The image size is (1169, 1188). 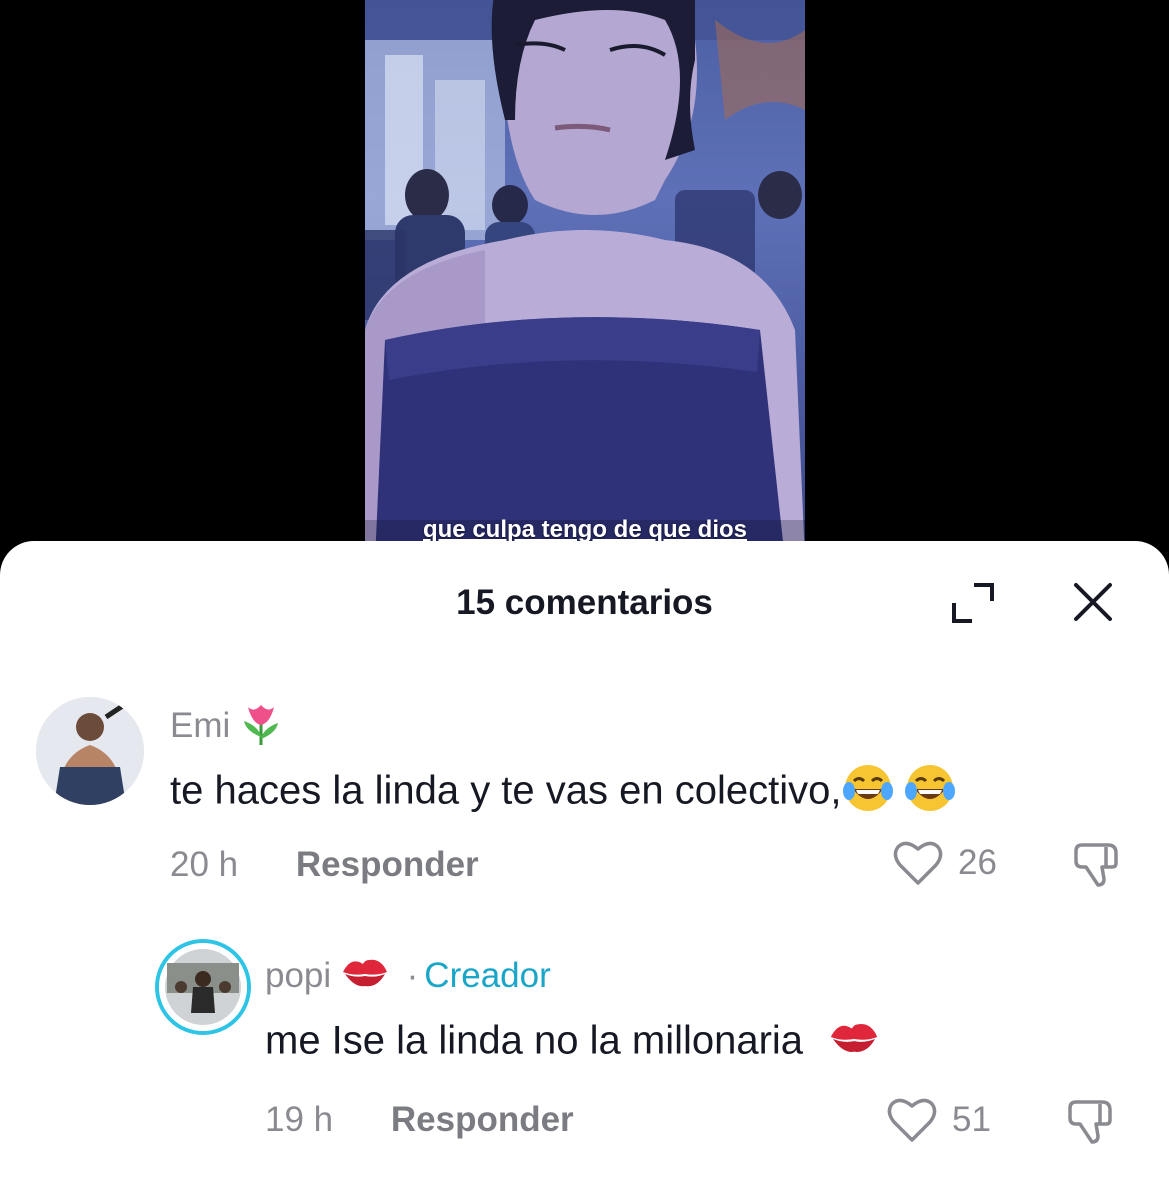 I want to click on avatar, so click(x=90, y=751).